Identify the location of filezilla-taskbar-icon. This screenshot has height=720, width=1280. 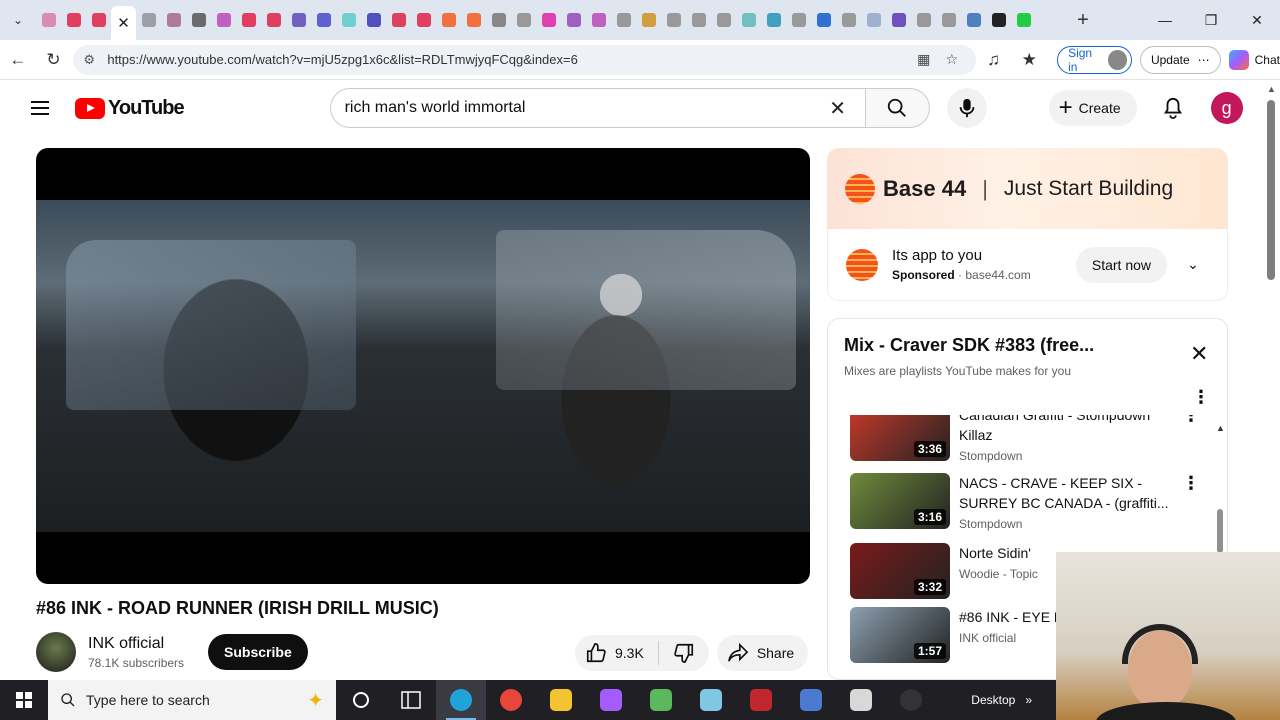
(761, 700).